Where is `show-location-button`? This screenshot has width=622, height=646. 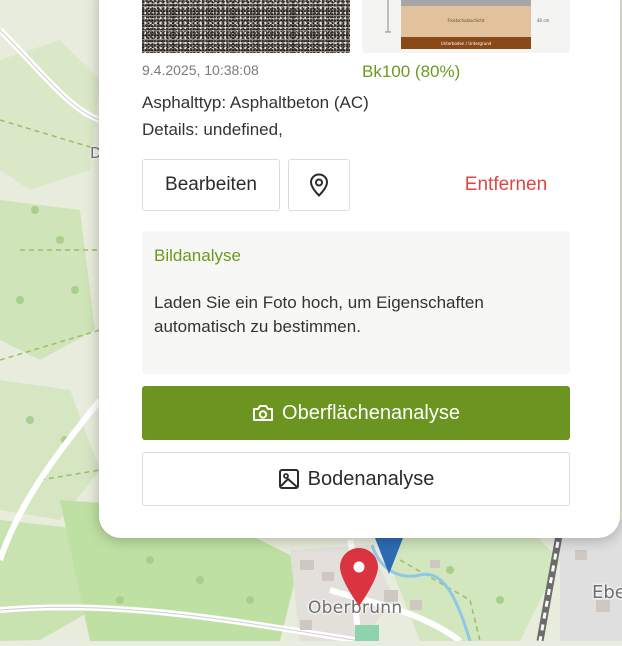
show-location-button is located at coordinates (319, 185).